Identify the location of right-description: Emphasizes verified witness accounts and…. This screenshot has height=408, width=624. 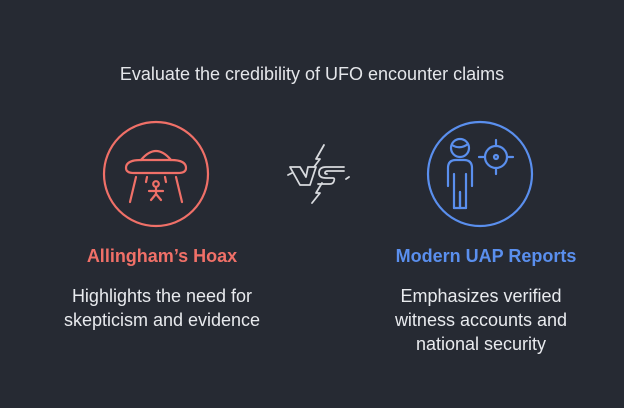
(481, 320).